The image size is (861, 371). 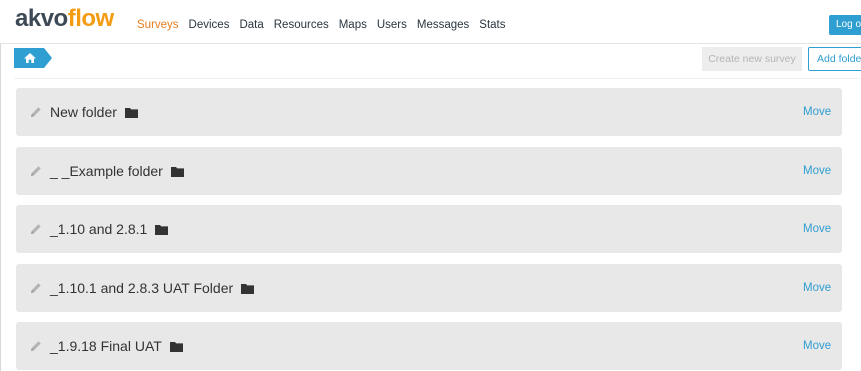 I want to click on folder-name: New folder, so click(x=94, y=112).